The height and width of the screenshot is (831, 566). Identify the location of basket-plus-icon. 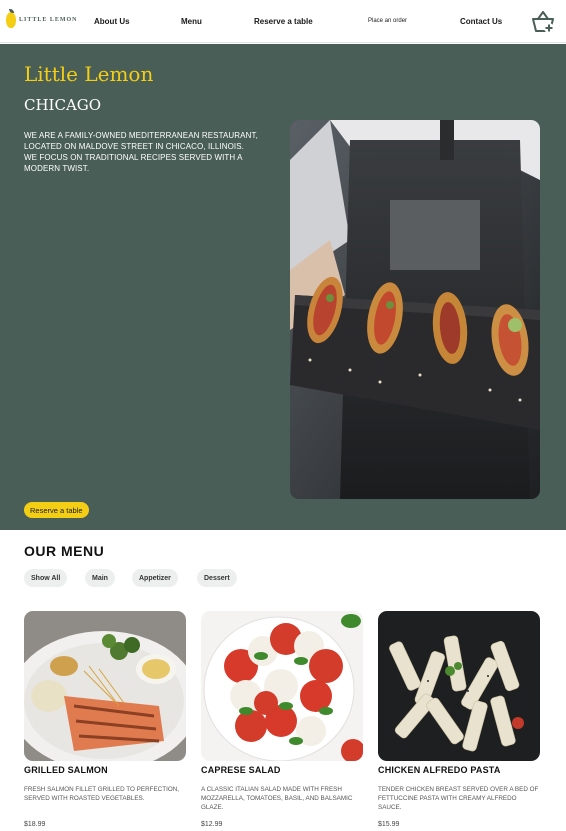
(543, 22).